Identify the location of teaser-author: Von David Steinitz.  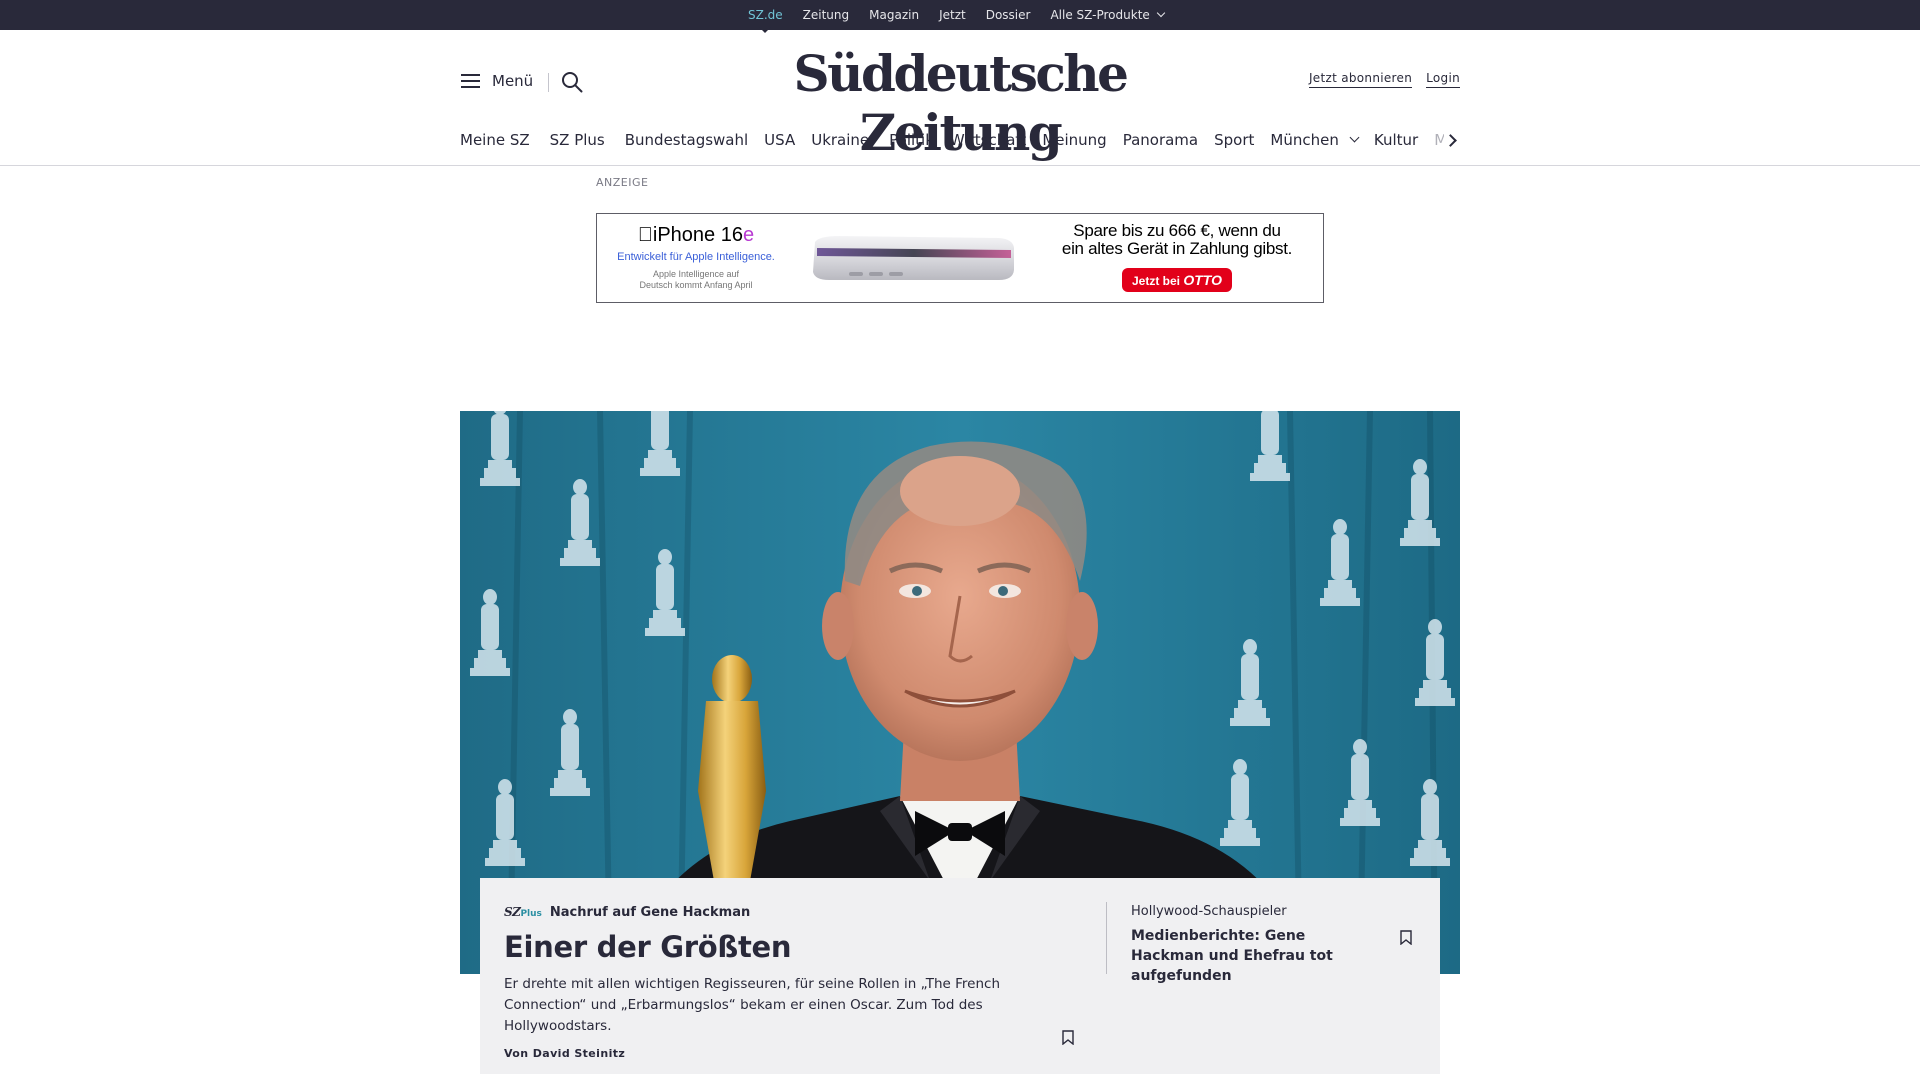
(565, 1053).